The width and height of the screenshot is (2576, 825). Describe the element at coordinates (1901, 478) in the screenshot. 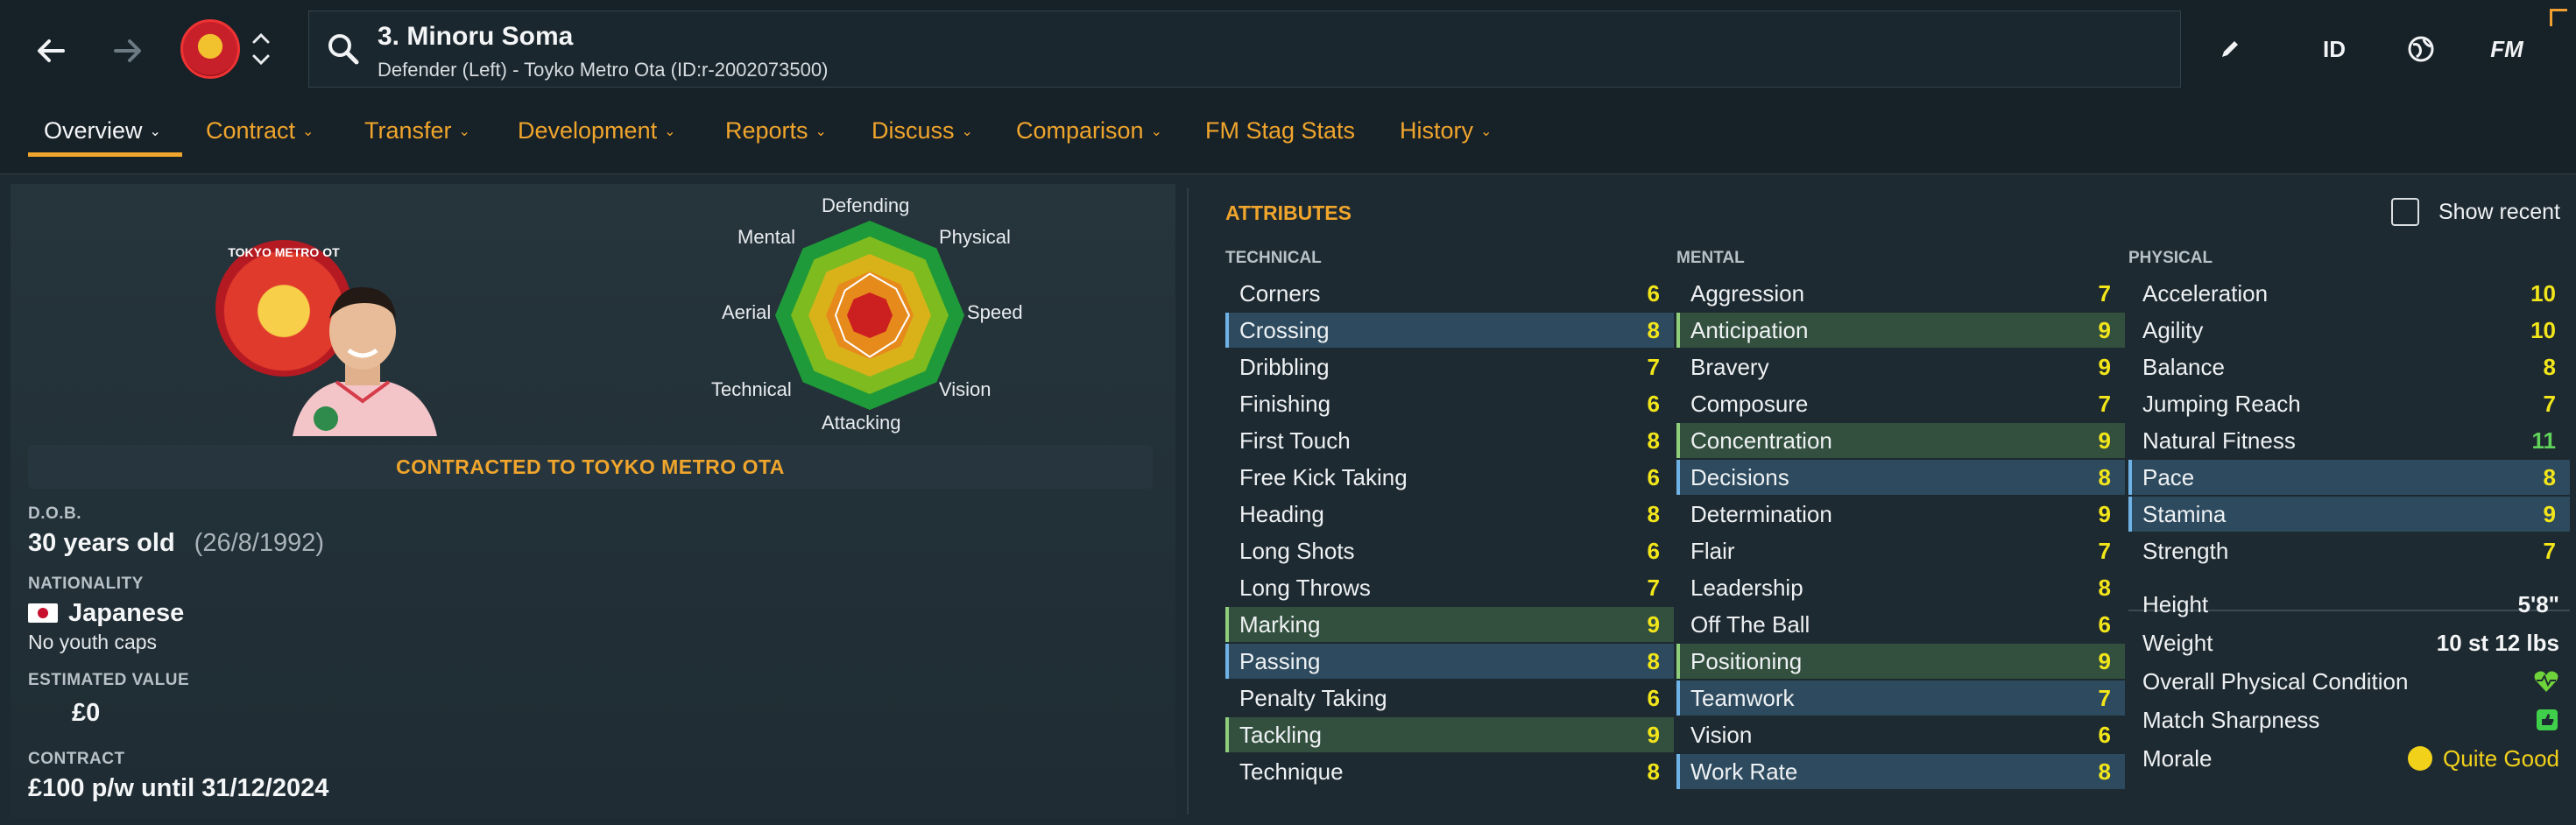

I see `attribute-row: Decisions 8` at that location.